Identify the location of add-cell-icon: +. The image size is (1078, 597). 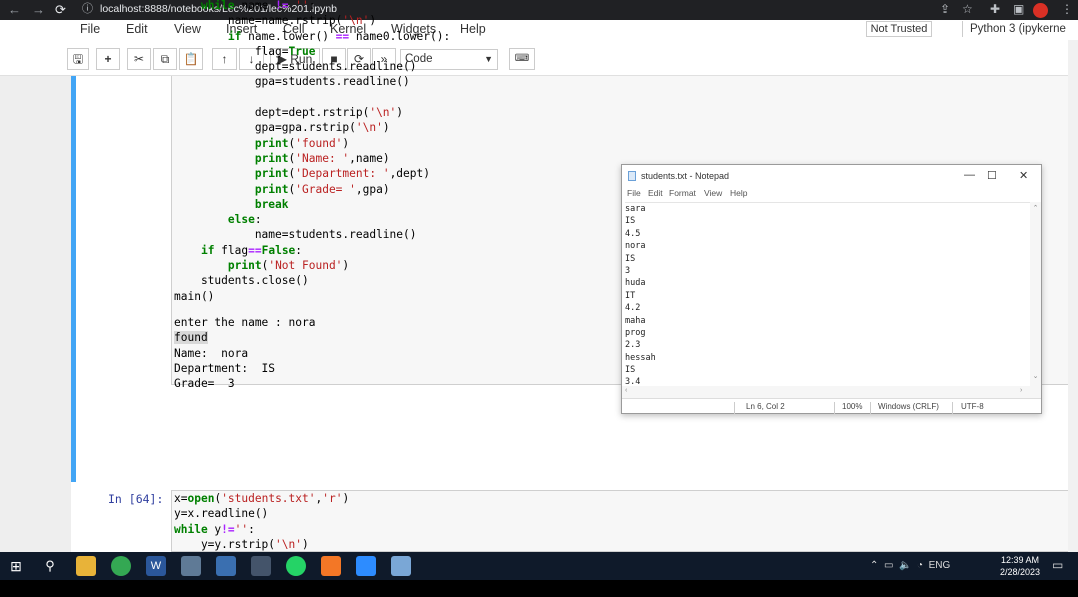
(108, 59).